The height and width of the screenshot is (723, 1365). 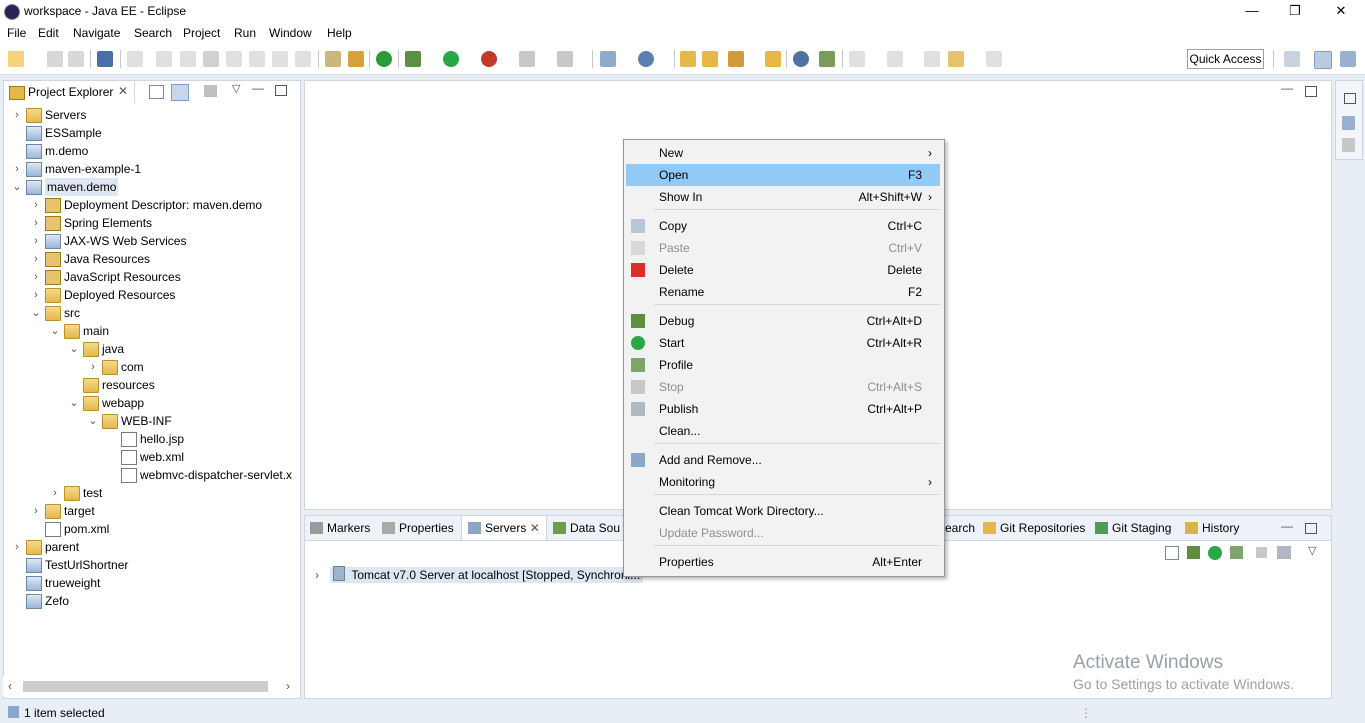 I want to click on tab-history: History, so click(x=1212, y=528).